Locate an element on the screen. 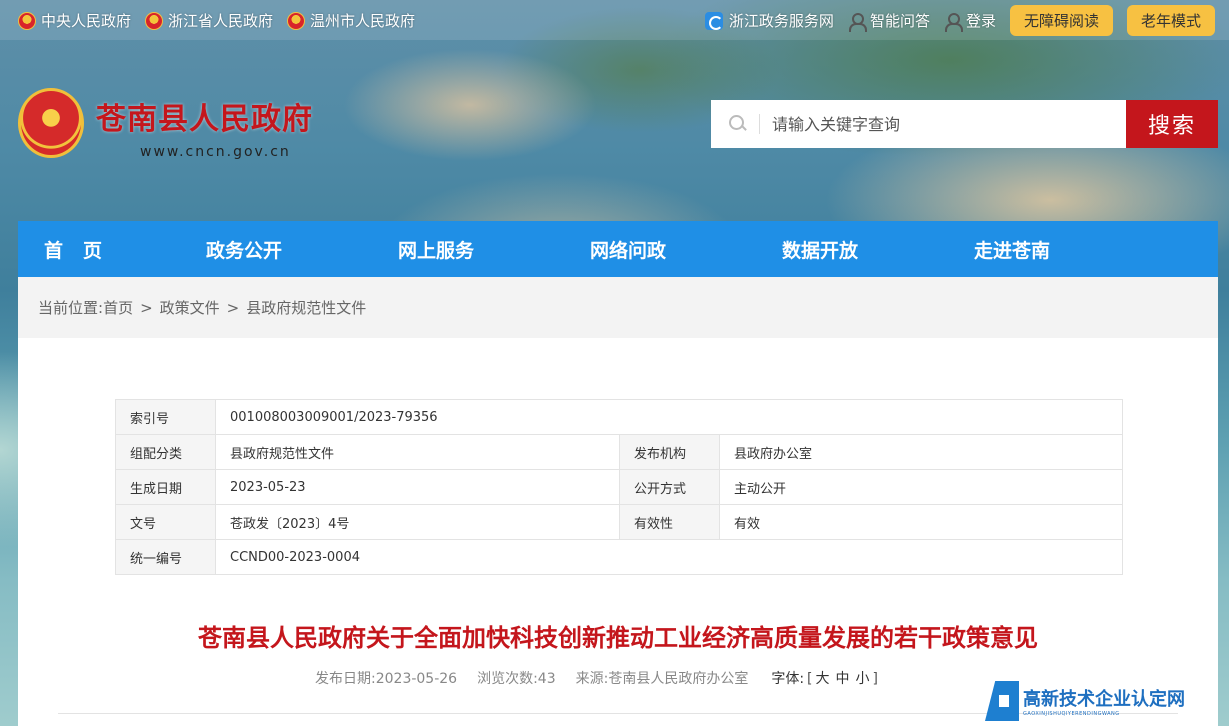 Image resolution: width=1229 pixels, height=726 pixels. table-row: 索引号 001008003009001/2023-79356 is located at coordinates (619, 417).